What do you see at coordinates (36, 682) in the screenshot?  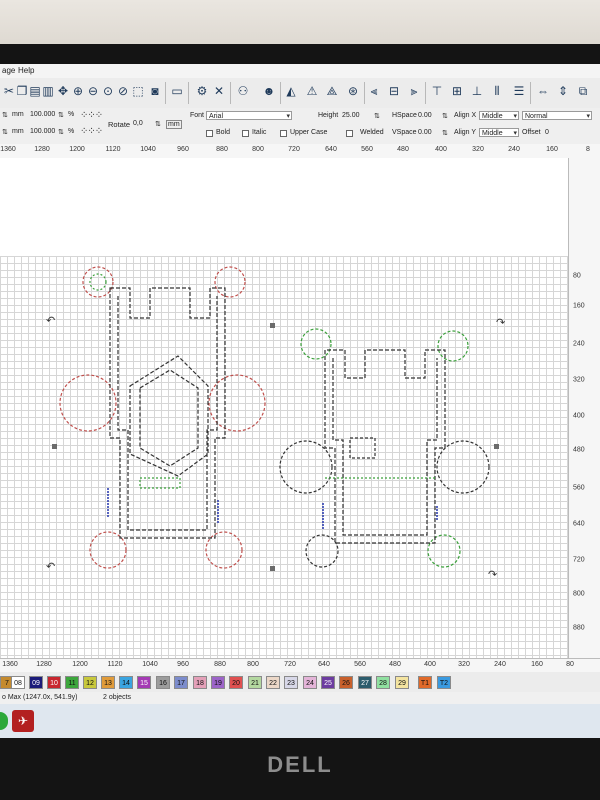 I see `color-swatch: 09` at bounding box center [36, 682].